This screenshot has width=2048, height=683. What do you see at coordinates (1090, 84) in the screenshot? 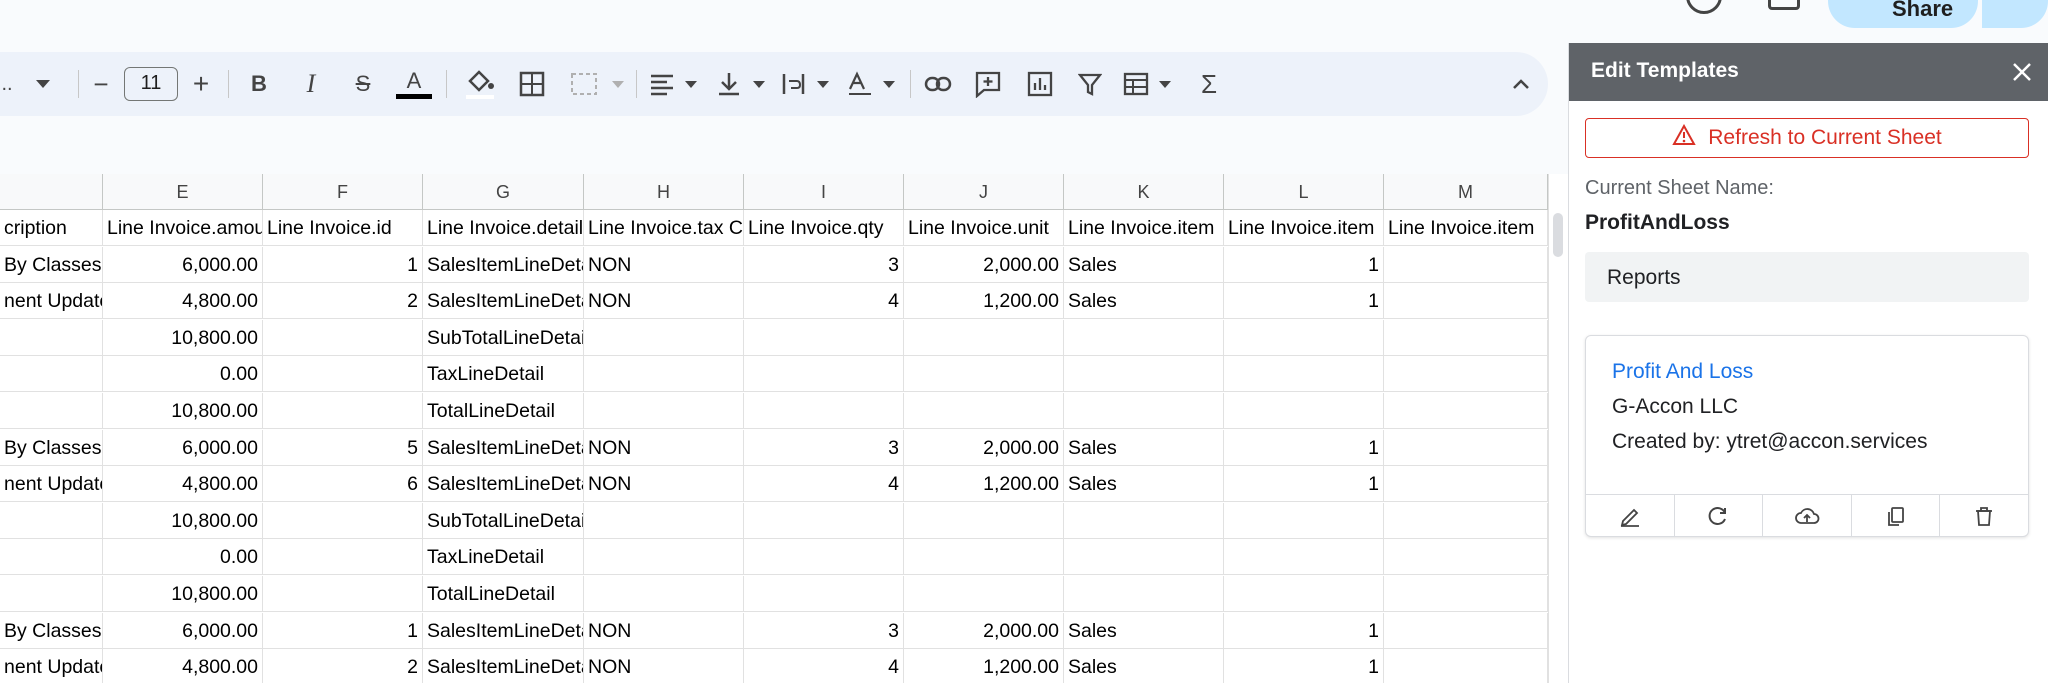
I see `filter-icon` at bounding box center [1090, 84].